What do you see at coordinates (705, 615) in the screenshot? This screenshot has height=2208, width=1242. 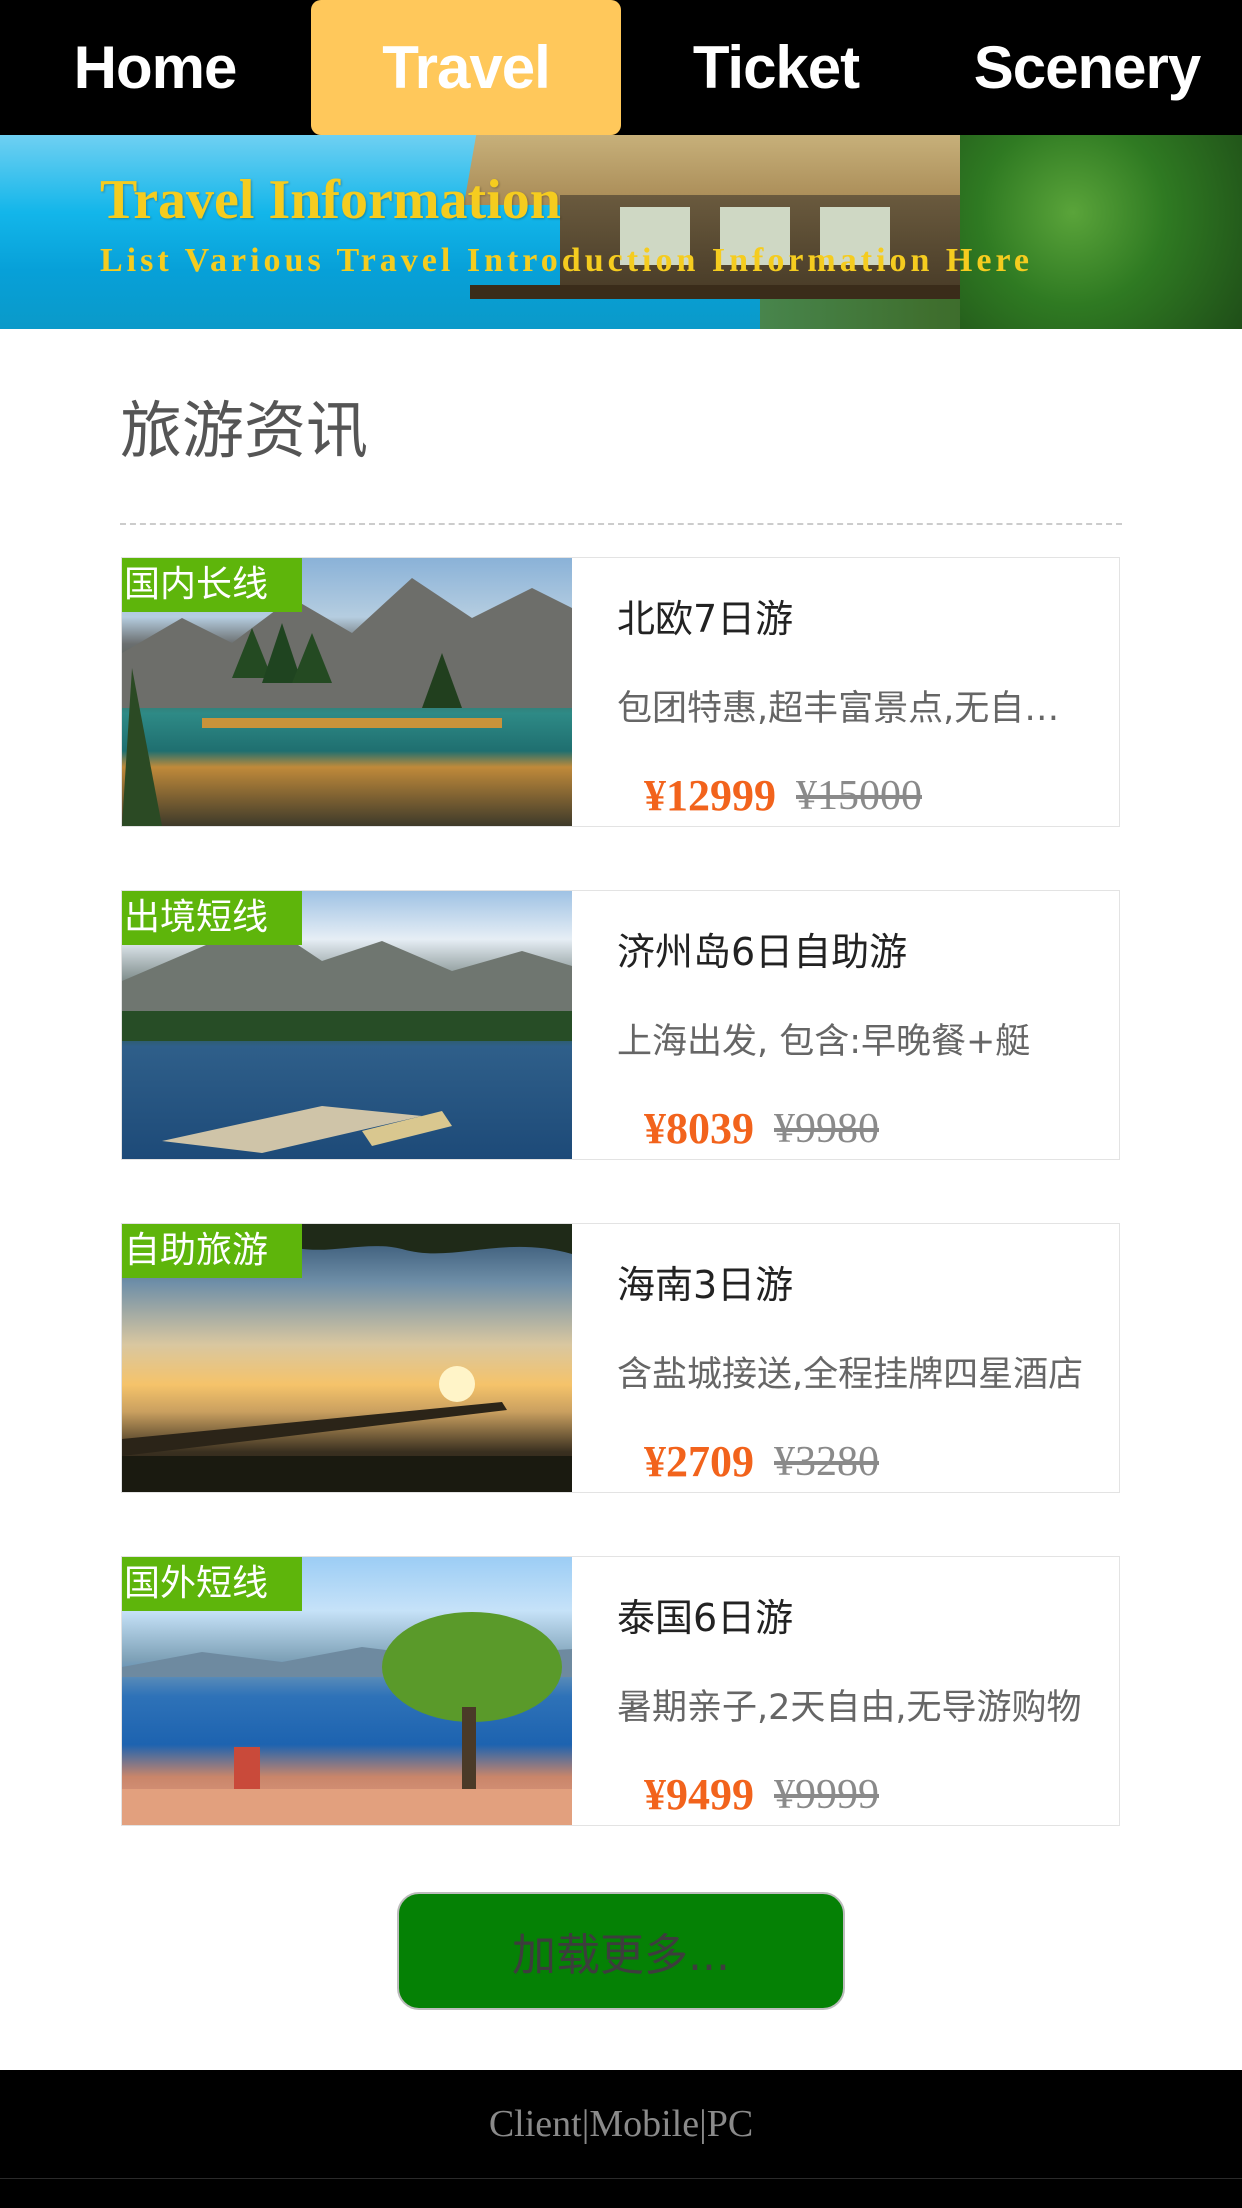 I see `trip-title: 北欧7日游` at bounding box center [705, 615].